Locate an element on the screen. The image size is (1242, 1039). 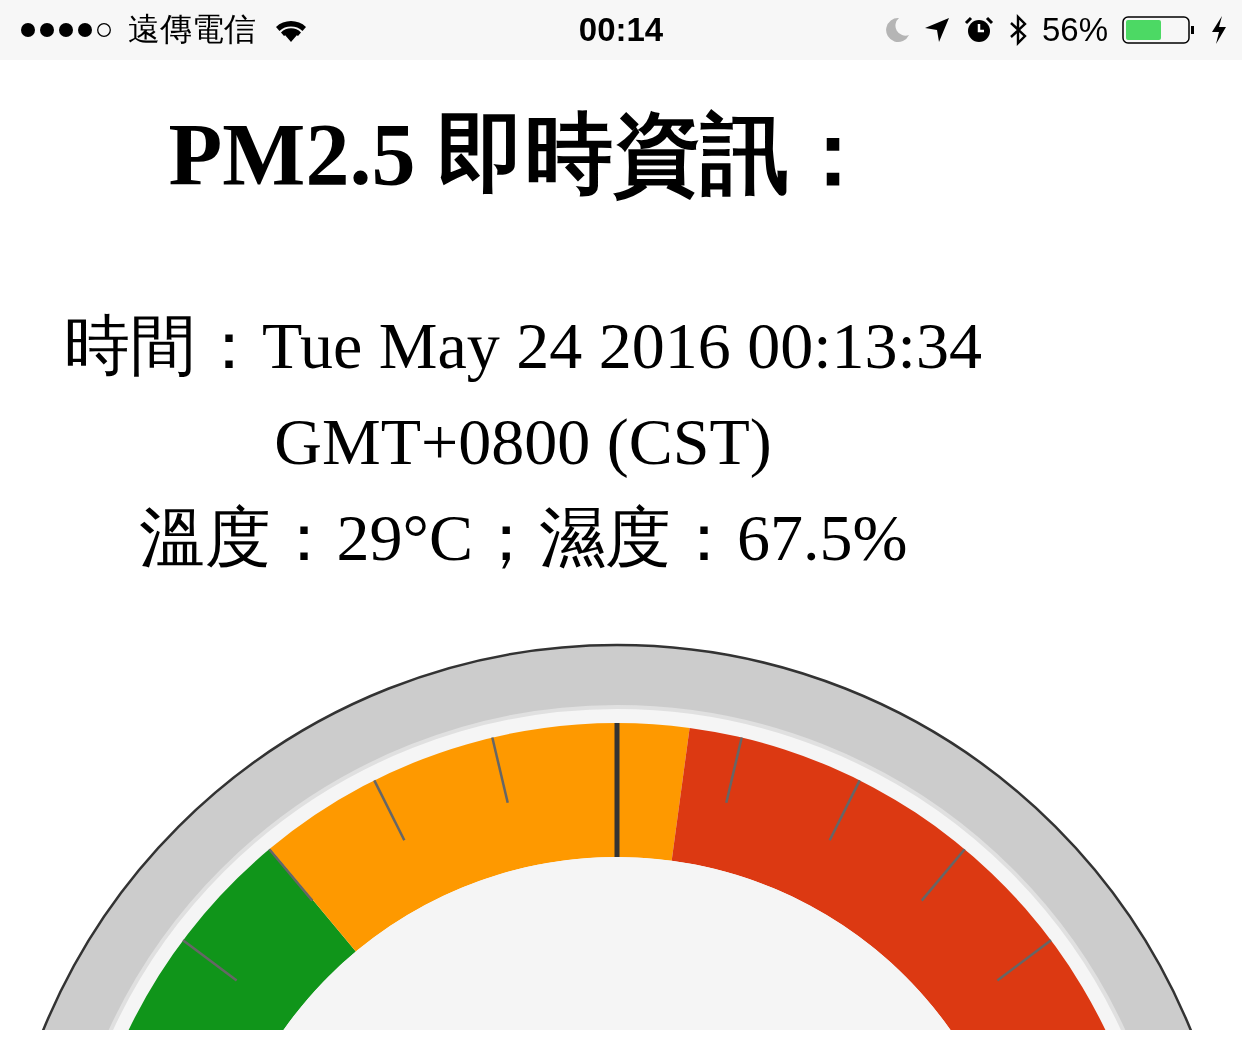
location-arrow-icon is located at coordinates (936, 30).